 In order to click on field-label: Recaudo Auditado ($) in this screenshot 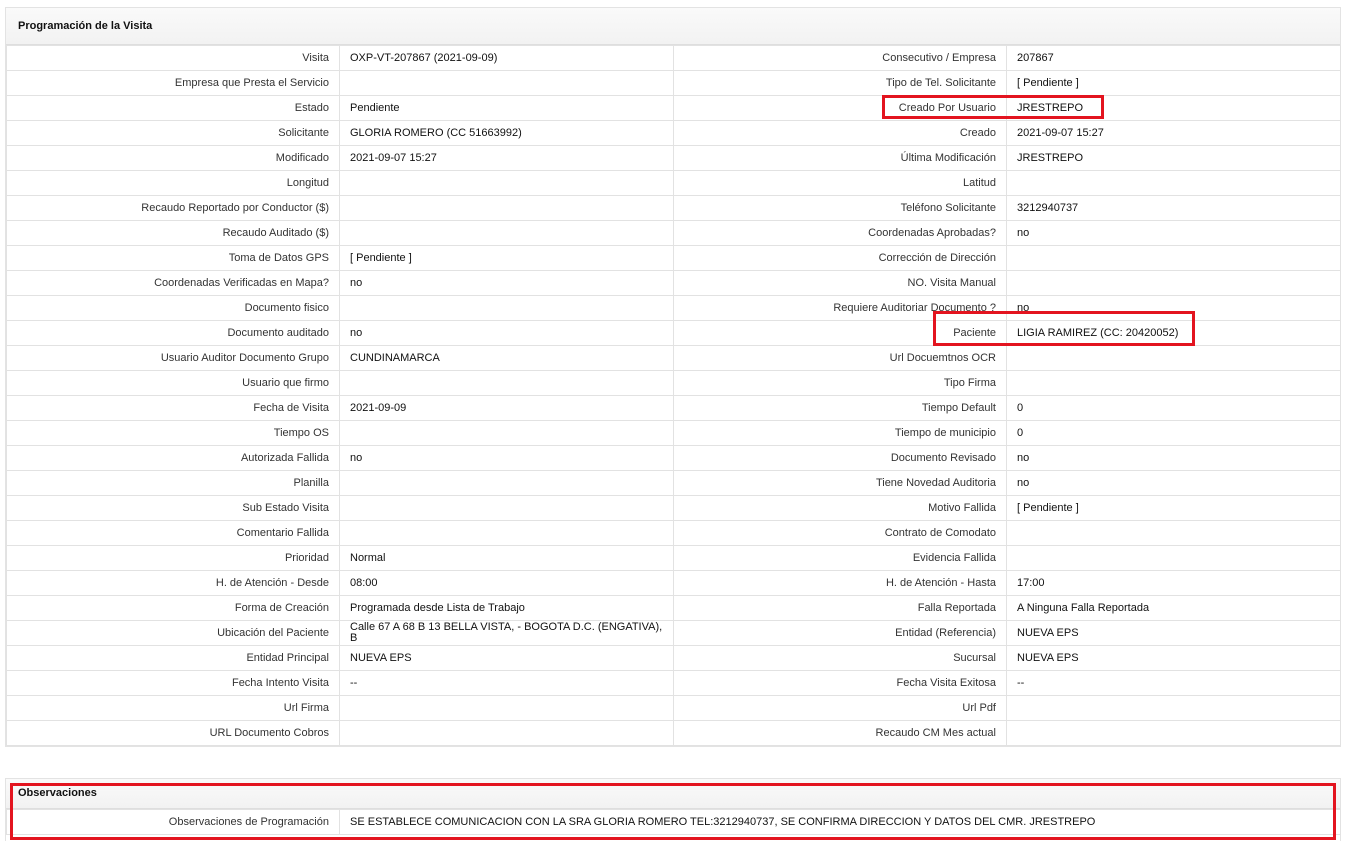, I will do `click(173, 233)`.